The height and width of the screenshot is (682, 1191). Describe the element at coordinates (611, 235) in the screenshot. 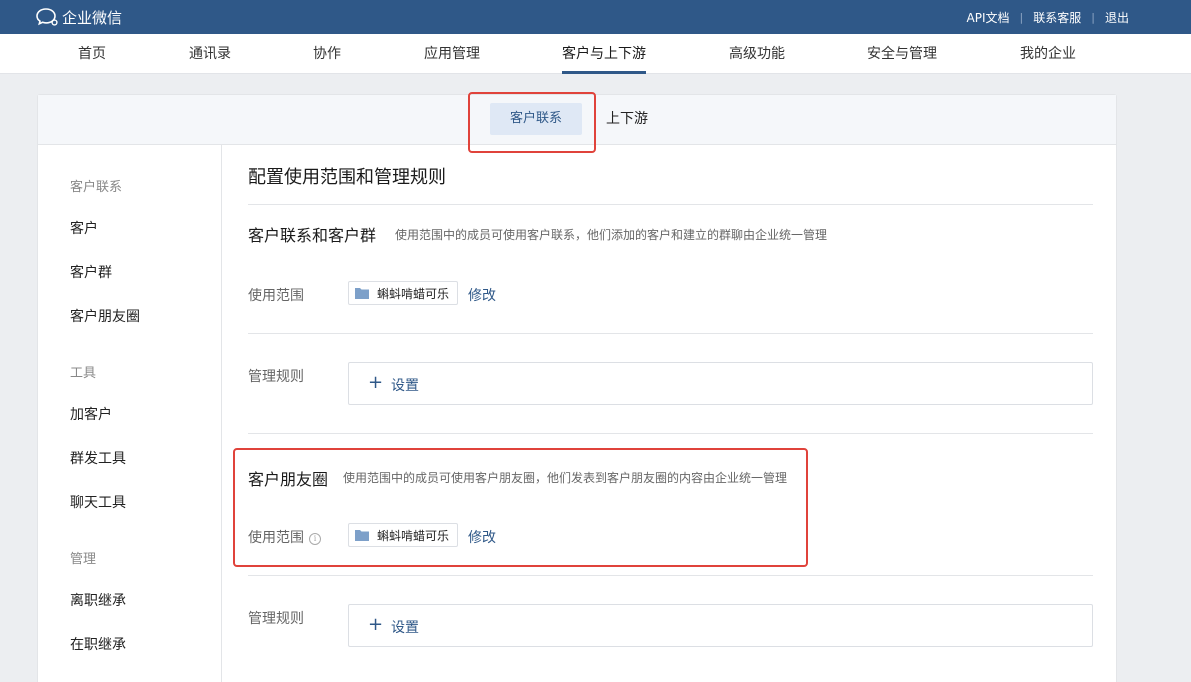

I see `section-contact-desc: 使用范围中的成员可使用客户联系，他们添加的客户和建立的群聊由企业统一管理` at that location.